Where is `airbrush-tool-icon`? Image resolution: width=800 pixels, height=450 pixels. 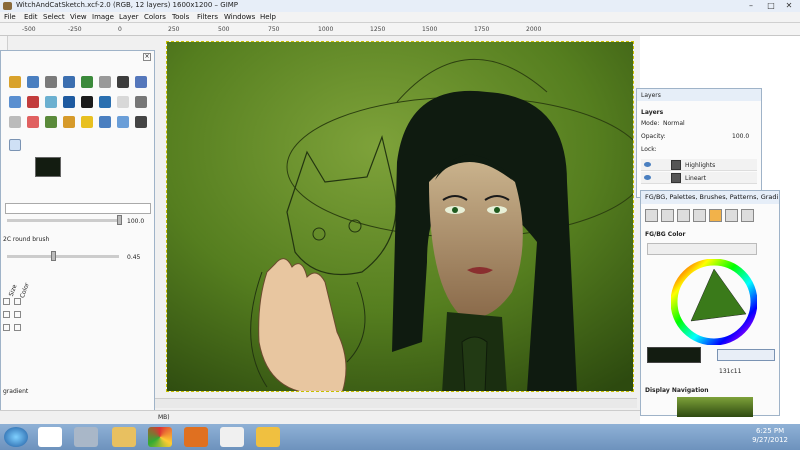
airbrush-tool-icon is located at coordinates (51, 82).